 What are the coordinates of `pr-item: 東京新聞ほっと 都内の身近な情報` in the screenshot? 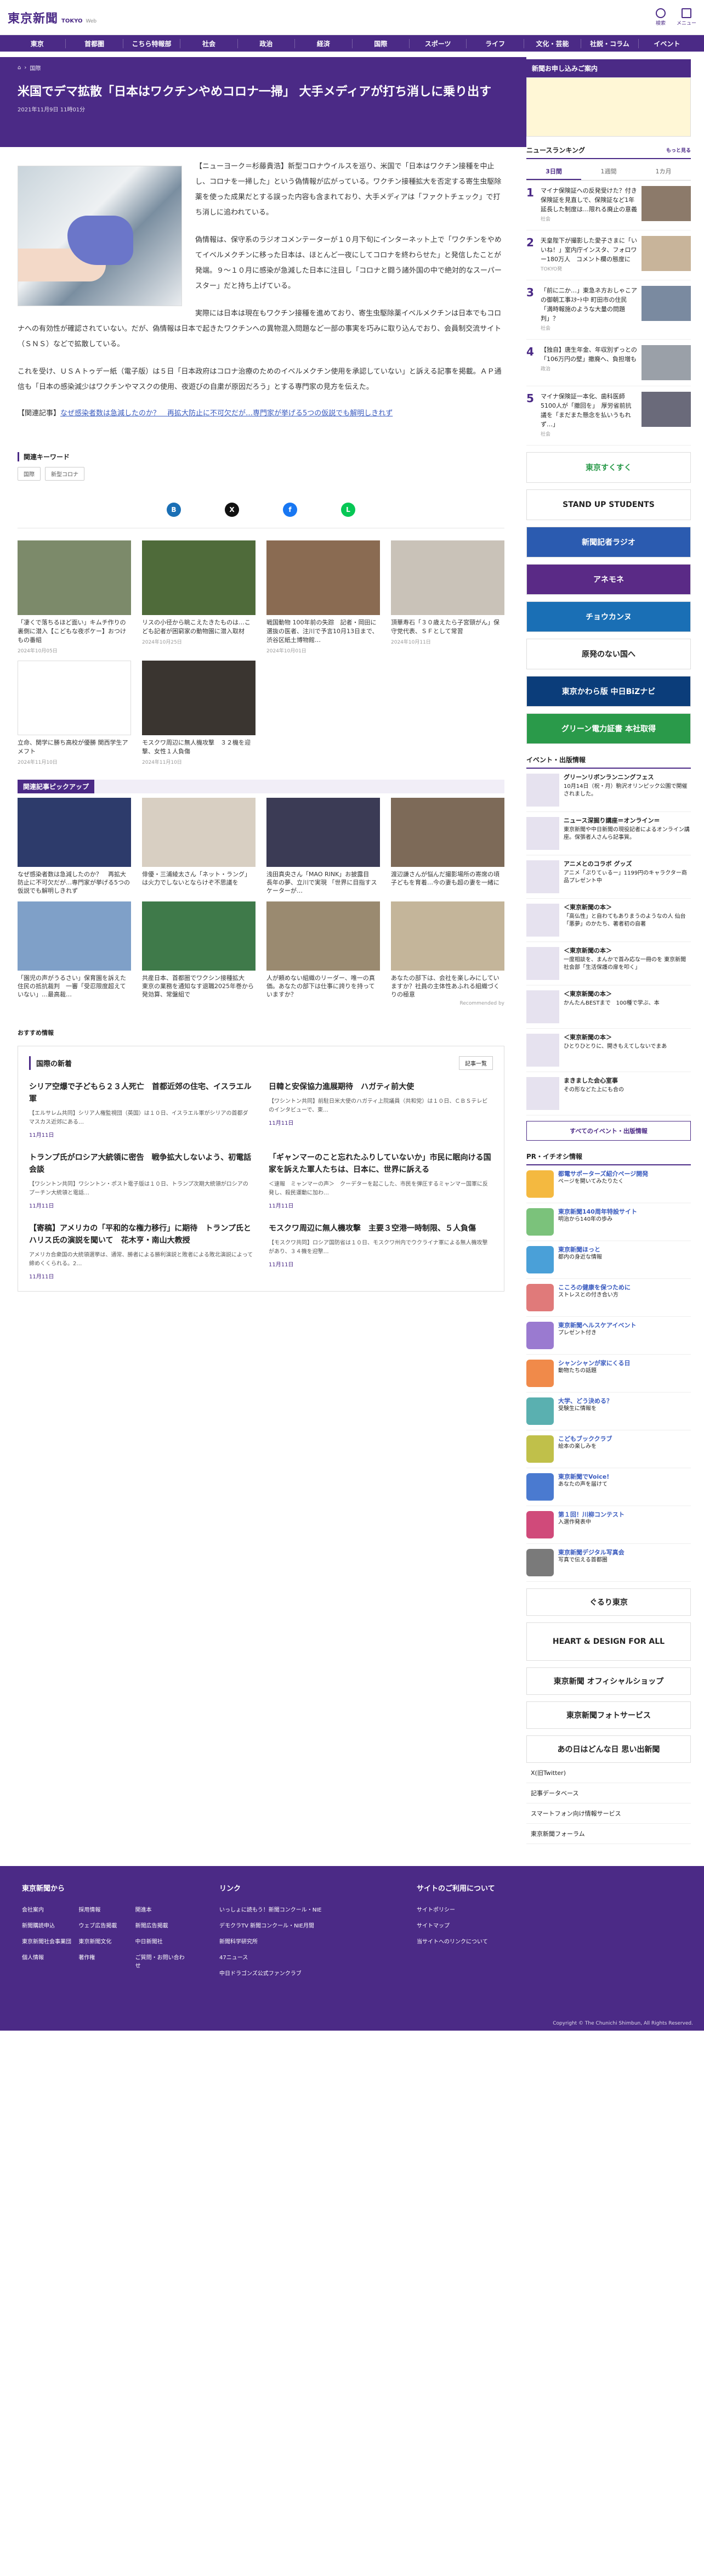 It's located at (608, 1260).